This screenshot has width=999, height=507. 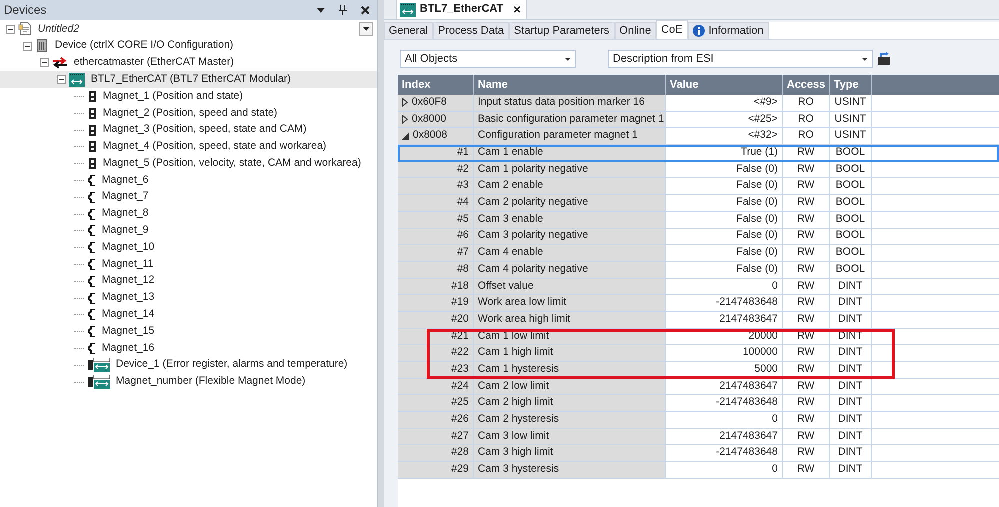 I want to click on table-cell-text: 0, so click(x=775, y=470).